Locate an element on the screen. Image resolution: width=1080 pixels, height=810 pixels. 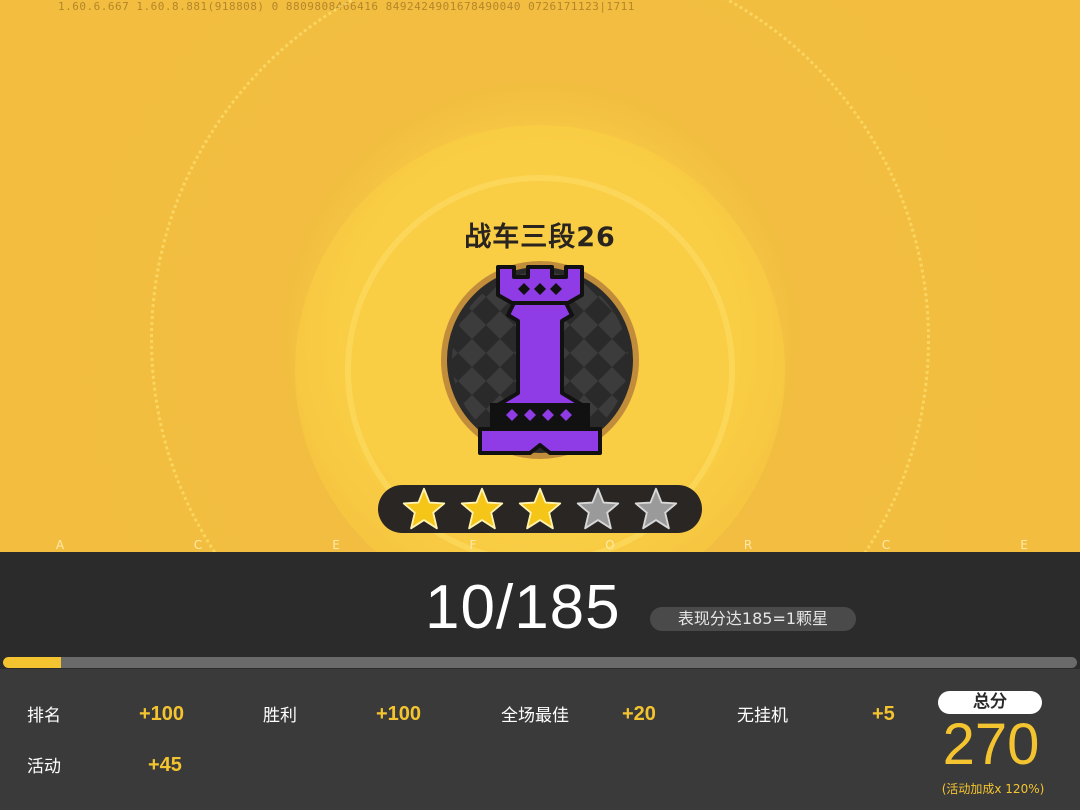
letter-mark: F is located at coordinates (473, 545).